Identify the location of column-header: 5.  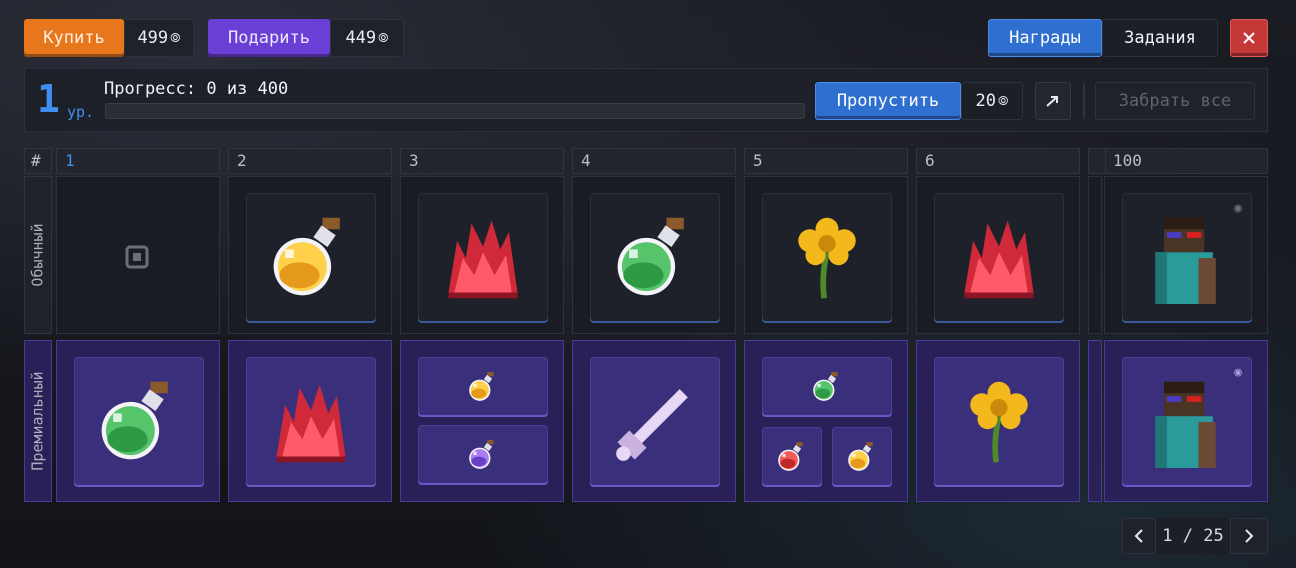
(826, 161).